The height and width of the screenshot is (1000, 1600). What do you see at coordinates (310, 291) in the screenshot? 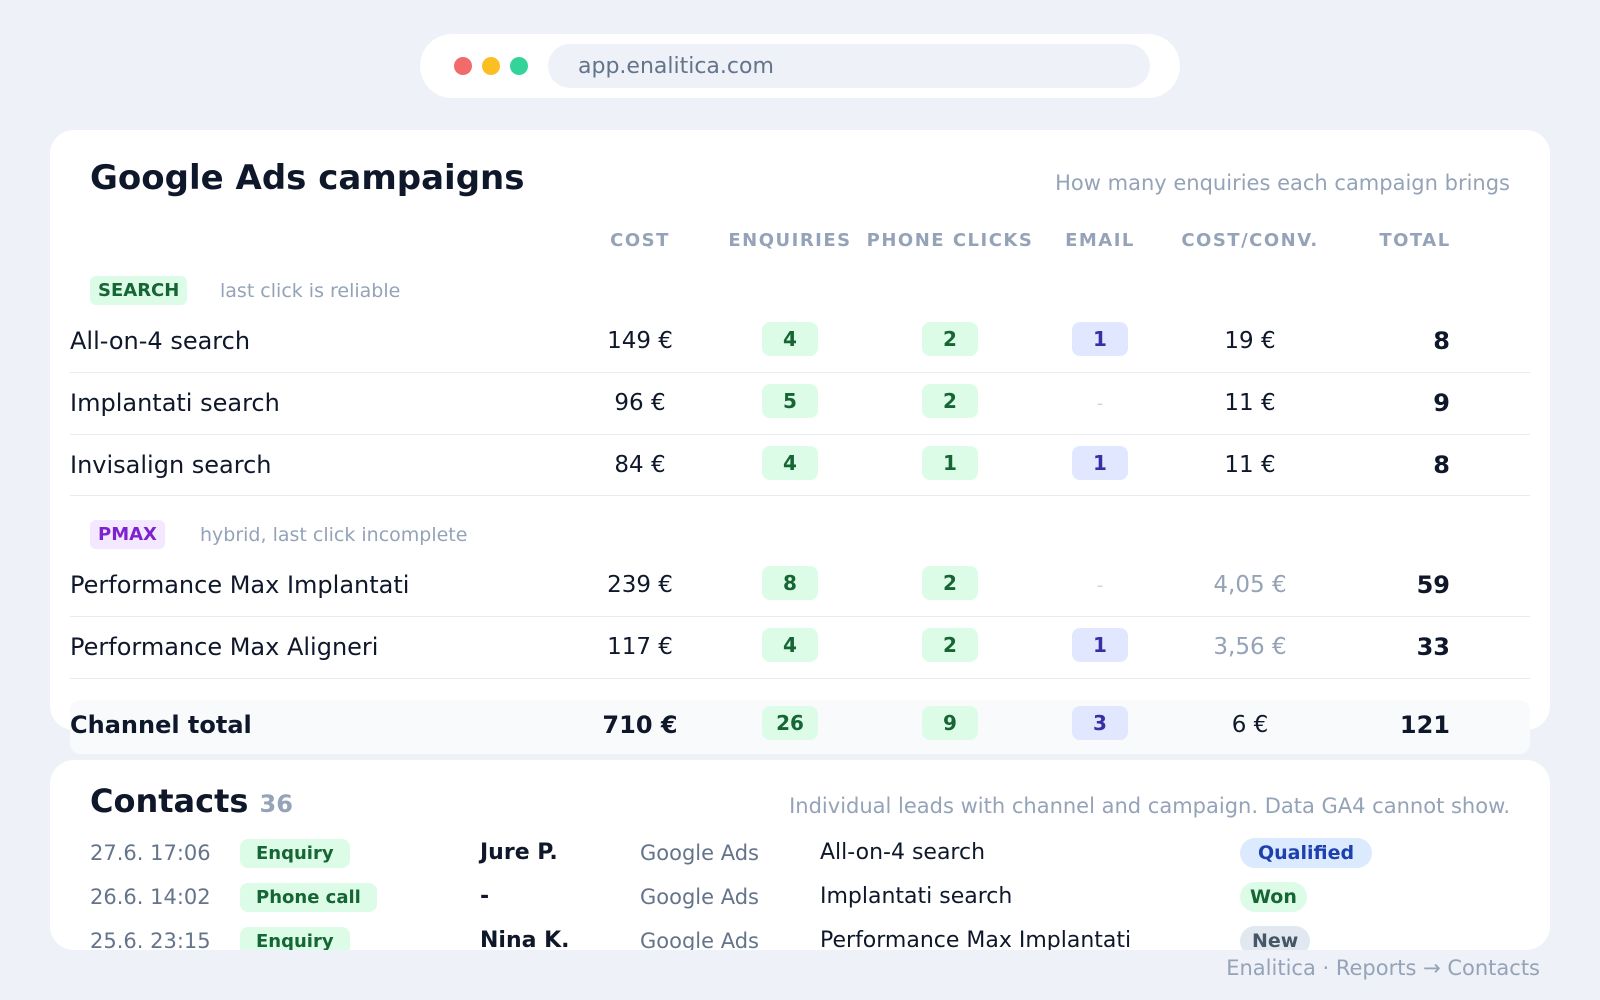
I see `group-note-search: last click is reliable` at bounding box center [310, 291].